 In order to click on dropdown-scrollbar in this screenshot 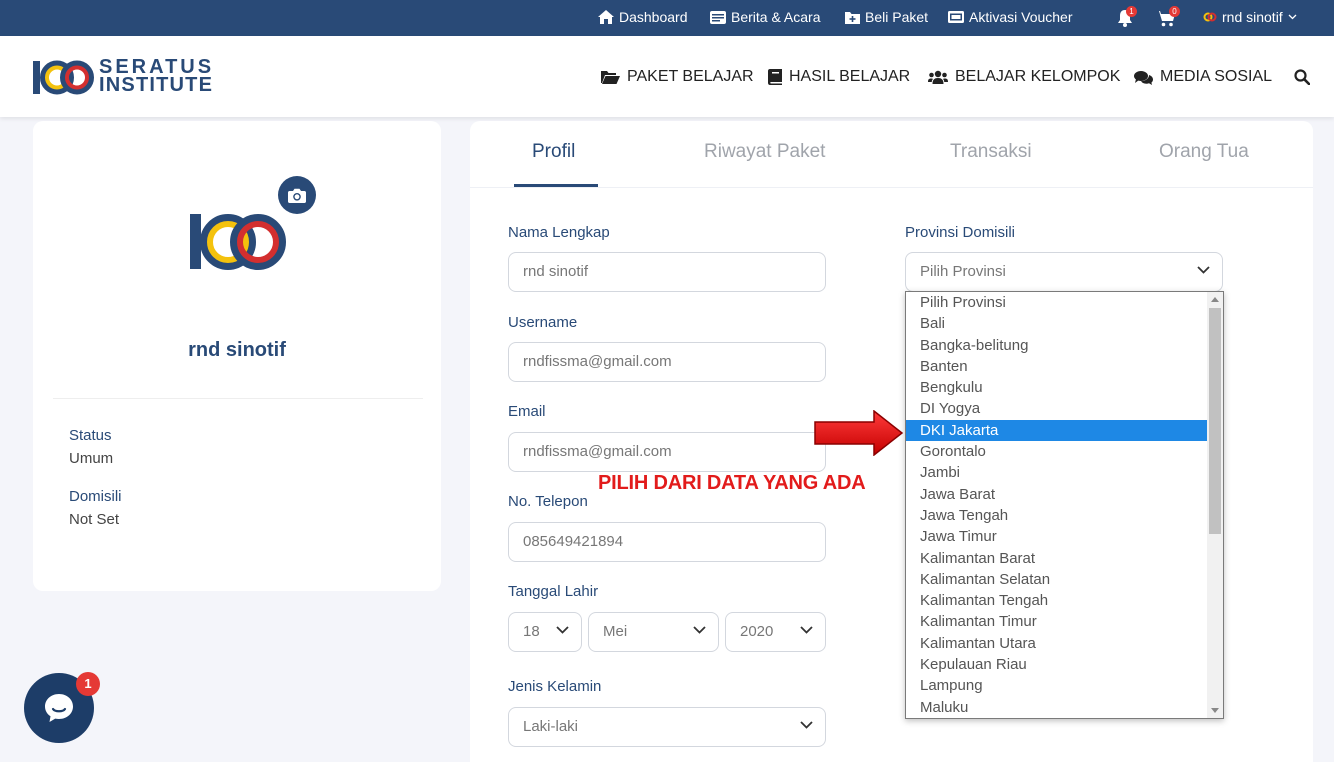, I will do `click(1215, 505)`.